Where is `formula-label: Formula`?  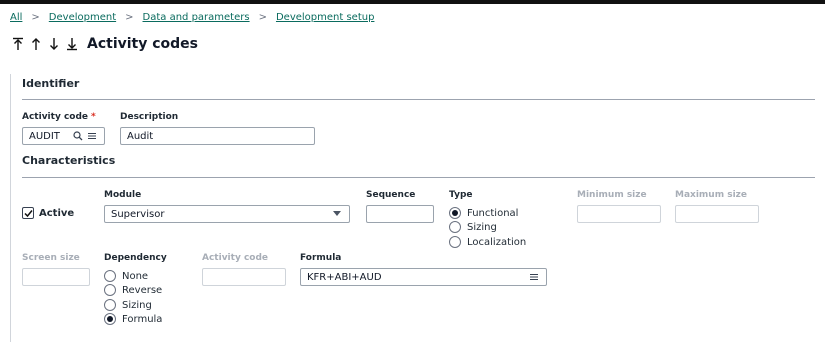
formula-label: Formula is located at coordinates (321, 258).